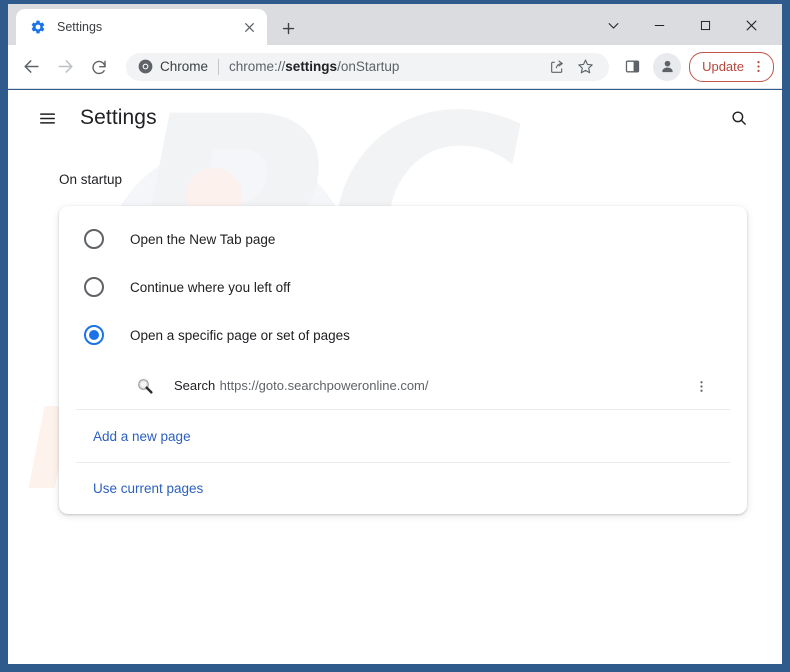  What do you see at coordinates (91, 179) in the screenshot?
I see `section-label: On startup` at bounding box center [91, 179].